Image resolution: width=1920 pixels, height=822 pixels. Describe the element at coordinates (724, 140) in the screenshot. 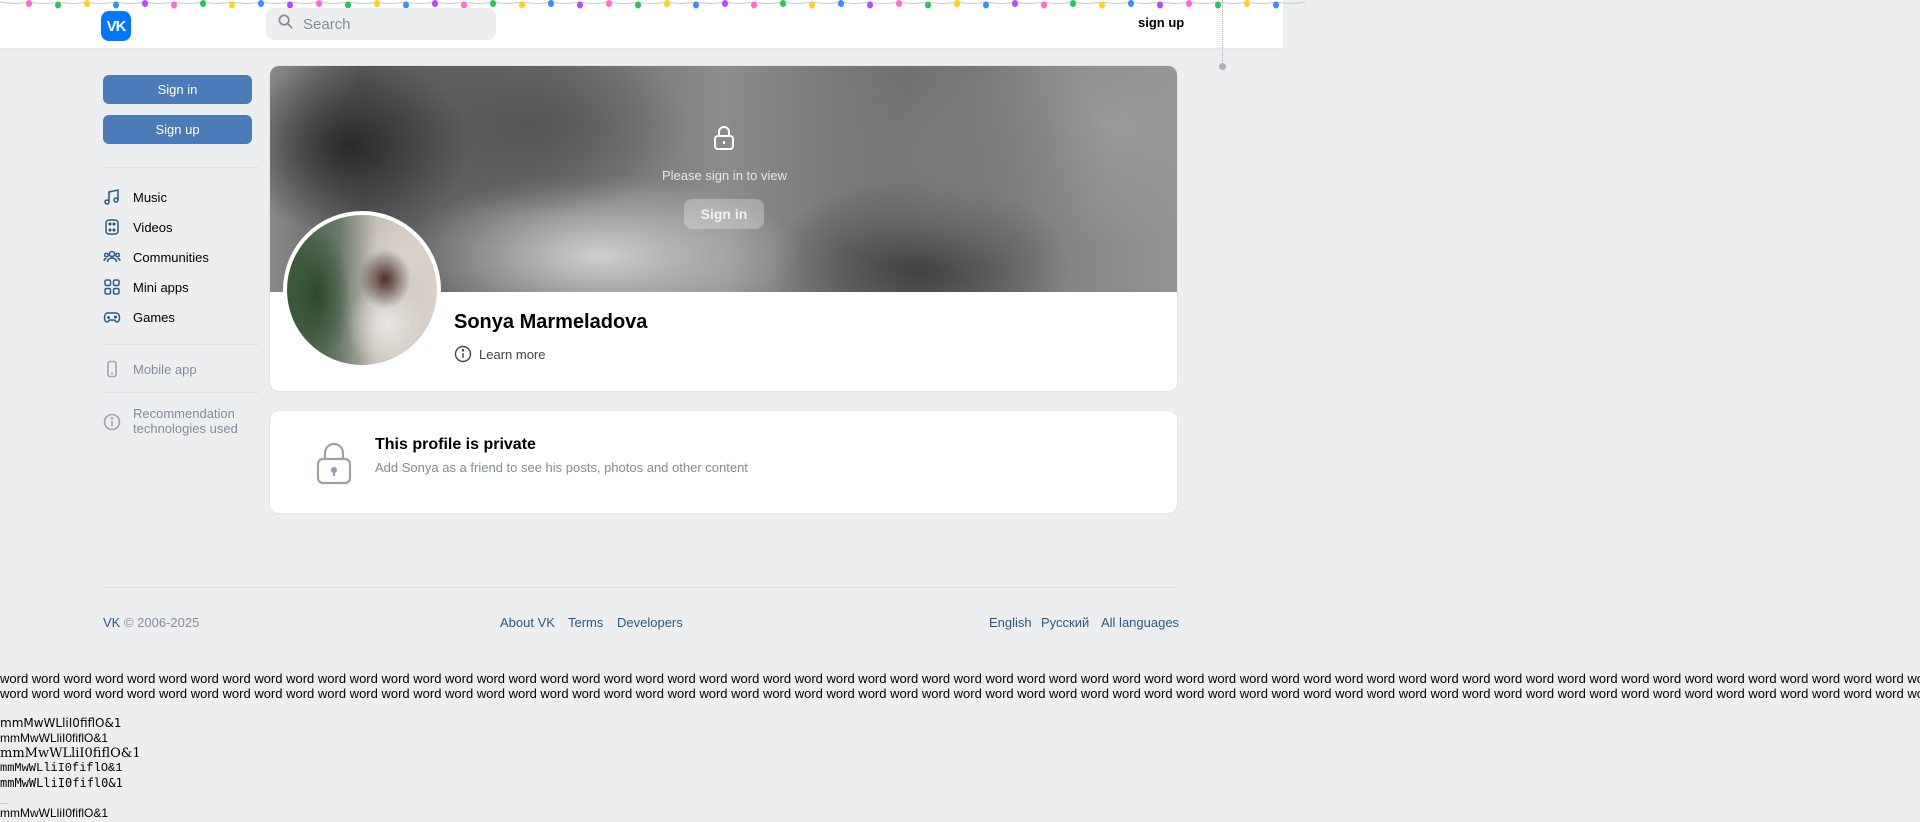

I see `lock-icon` at that location.